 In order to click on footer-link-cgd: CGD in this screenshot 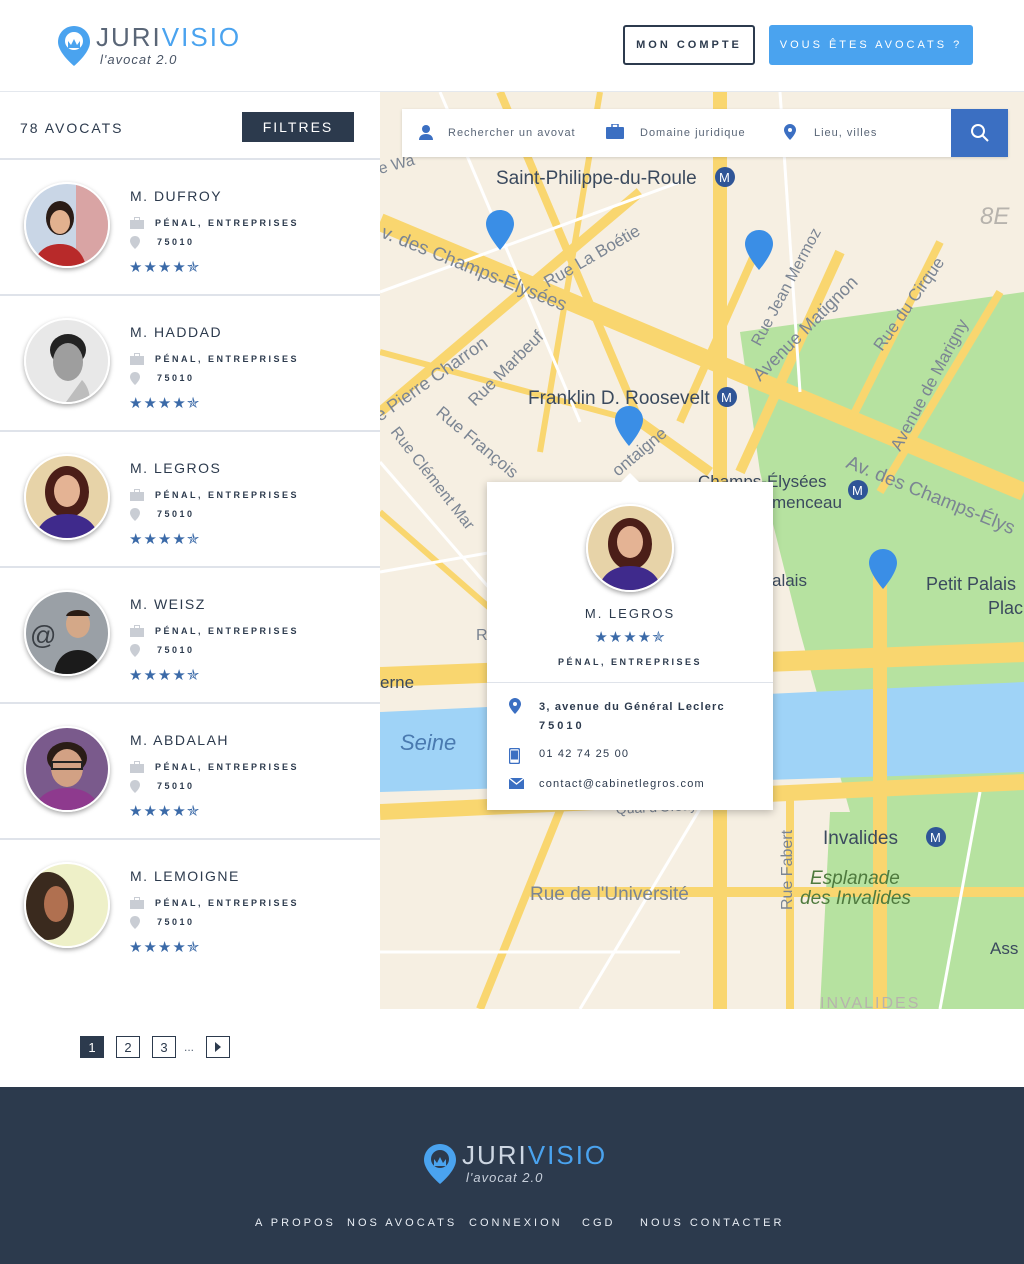, I will do `click(598, 1223)`.